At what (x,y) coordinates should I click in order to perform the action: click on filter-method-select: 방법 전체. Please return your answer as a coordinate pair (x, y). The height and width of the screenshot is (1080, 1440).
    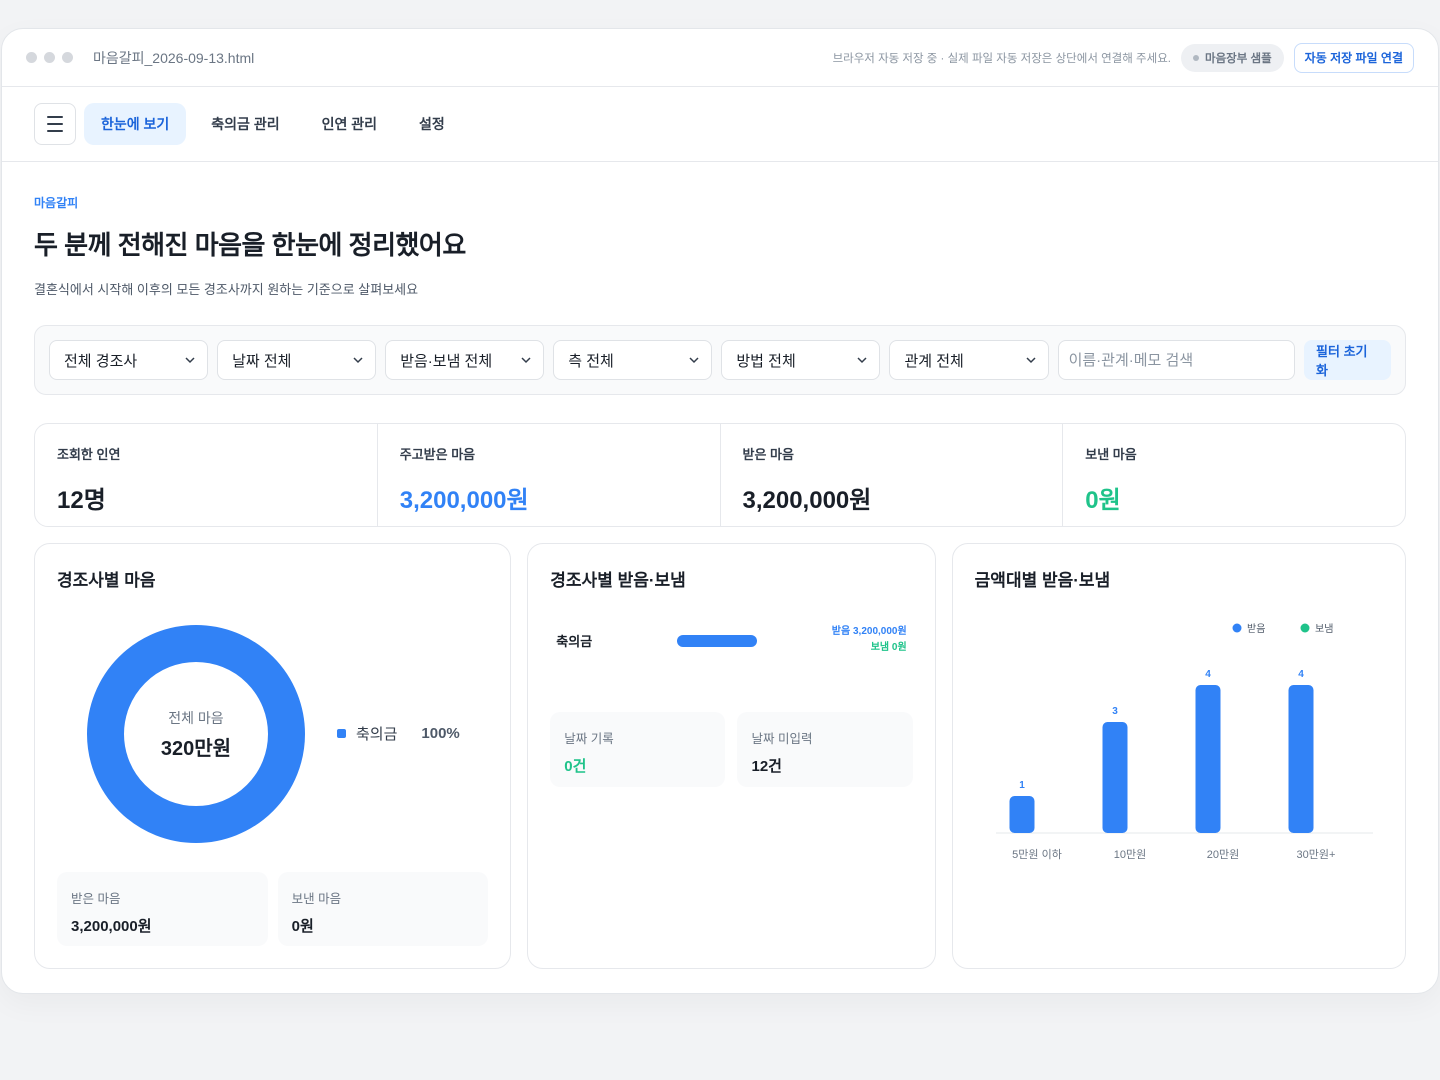
    Looking at the image, I should click on (801, 360).